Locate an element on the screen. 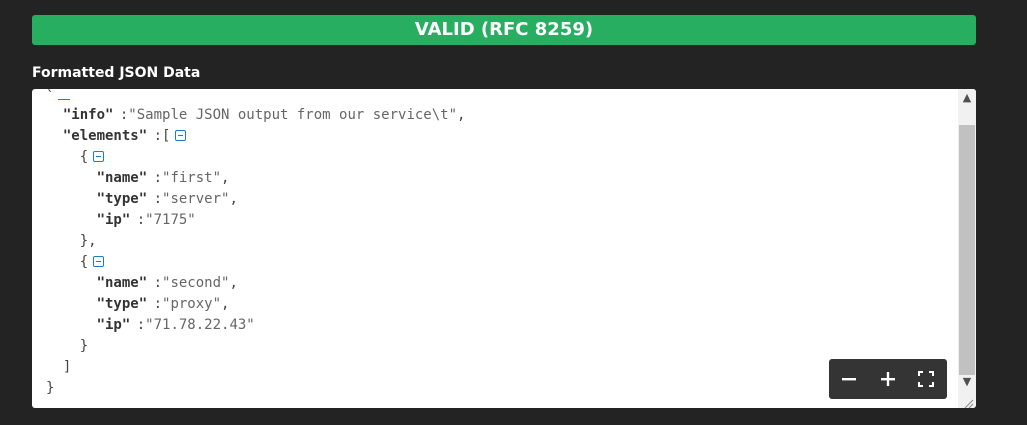 Image resolution: width=1027 pixels, height=425 pixels. json-line: ] is located at coordinates (67, 367).